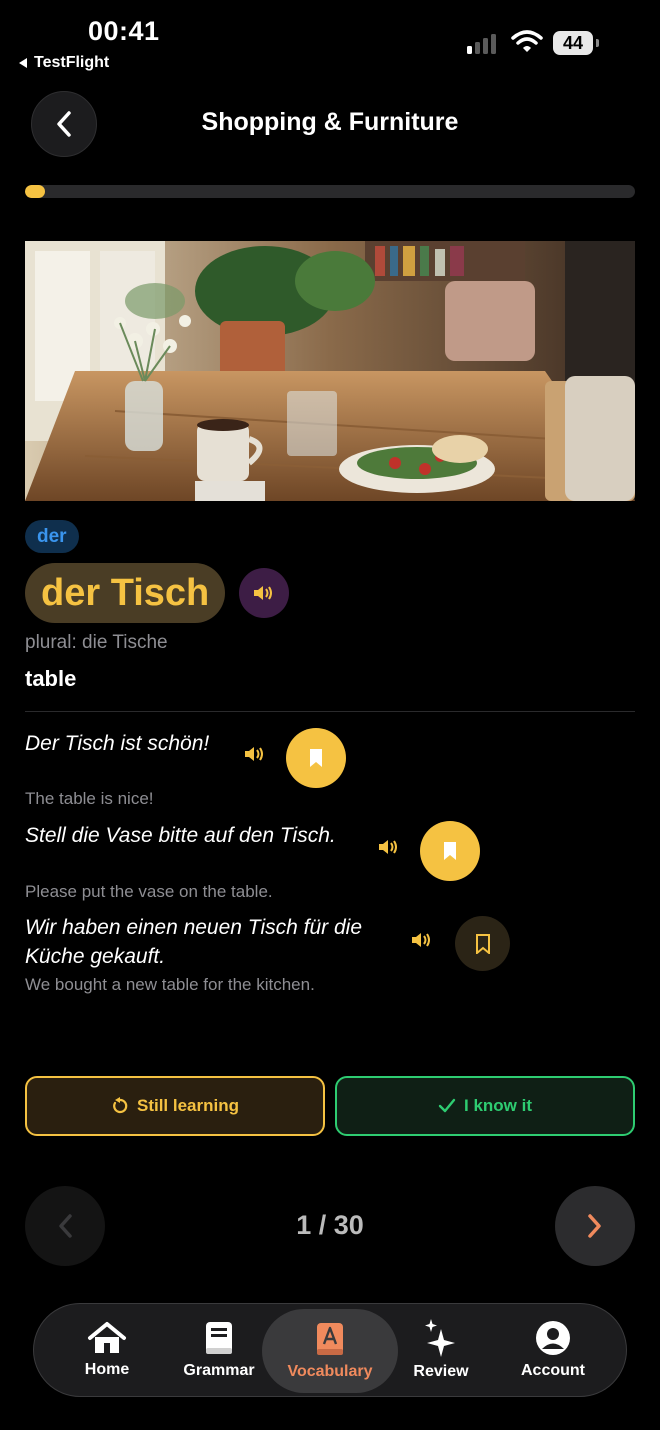 Image resolution: width=660 pixels, height=1430 pixels. I want to click on tab-label: Vocabulary, so click(330, 1371).